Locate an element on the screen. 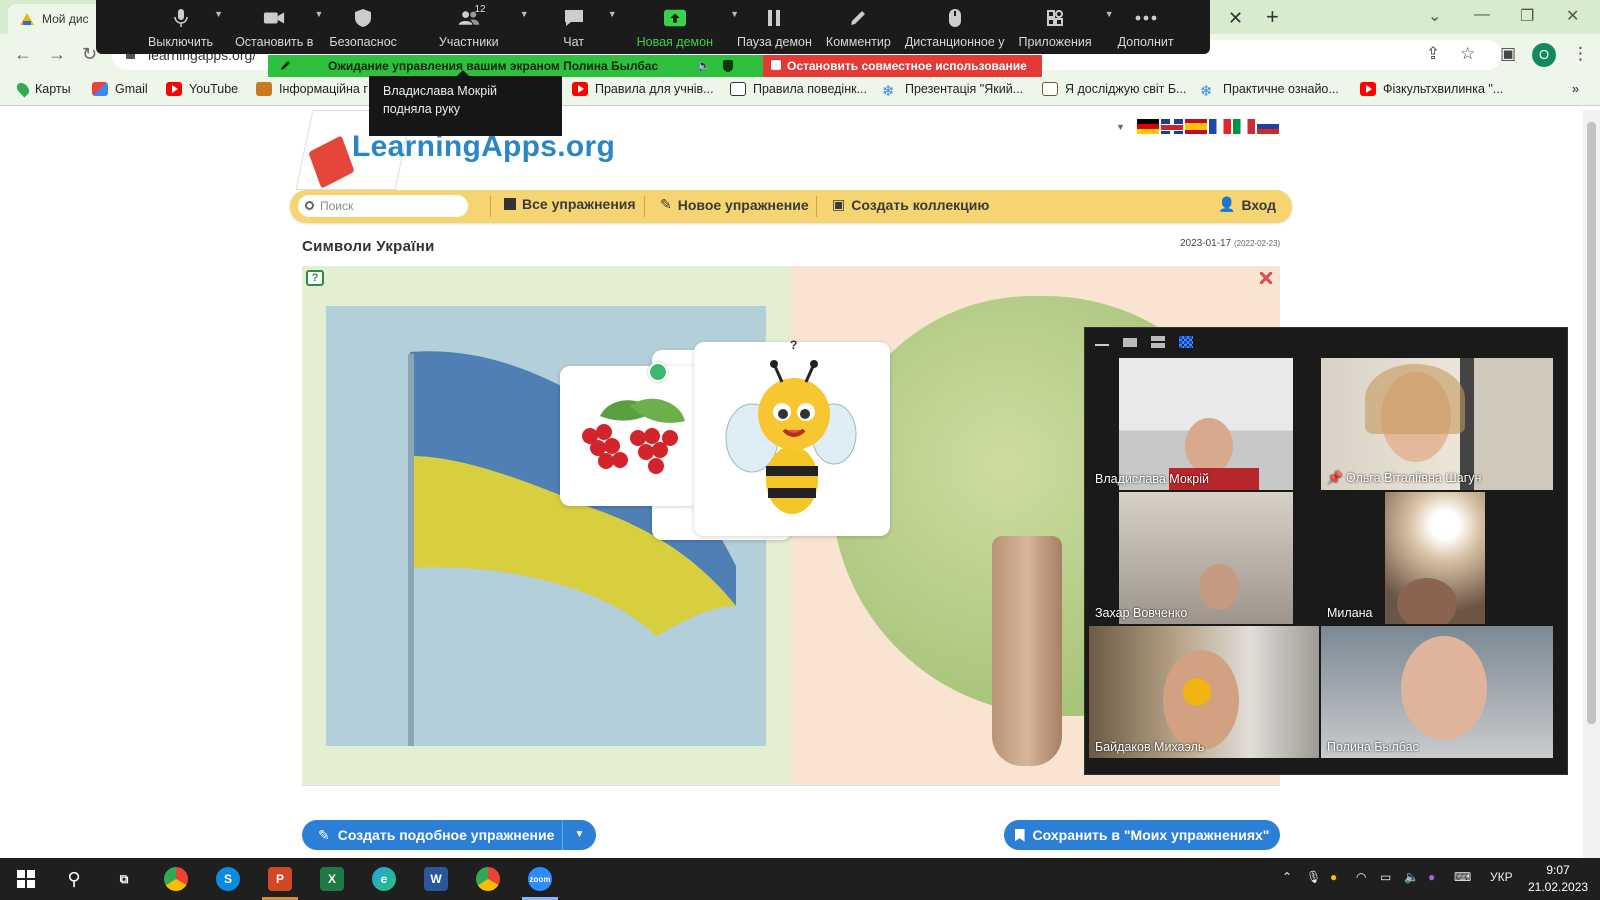  excel-icon: X is located at coordinates (332, 879).